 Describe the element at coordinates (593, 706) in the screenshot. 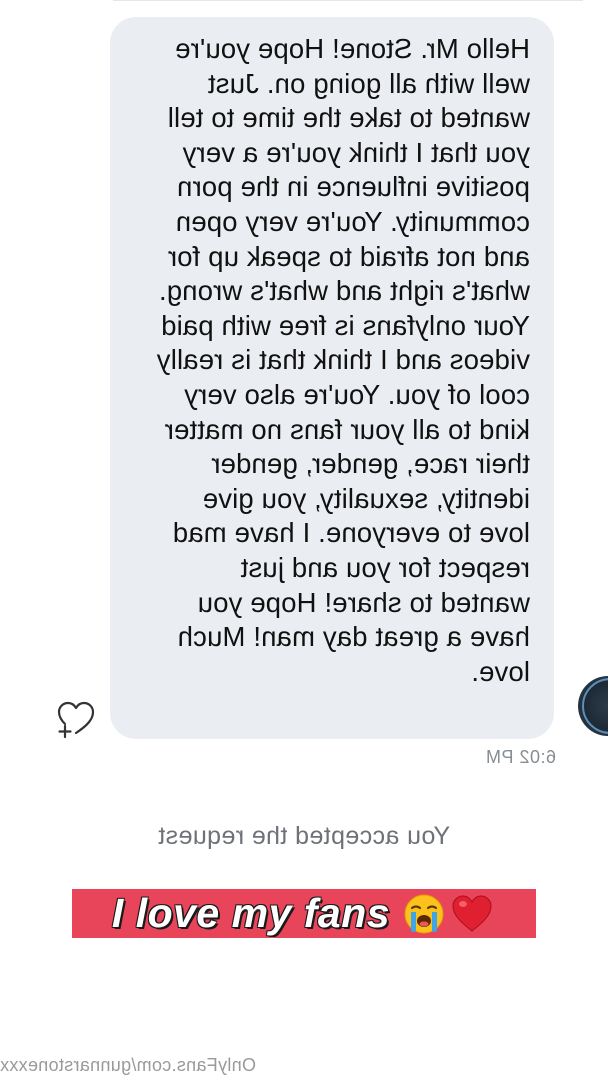

I see `avatar` at that location.